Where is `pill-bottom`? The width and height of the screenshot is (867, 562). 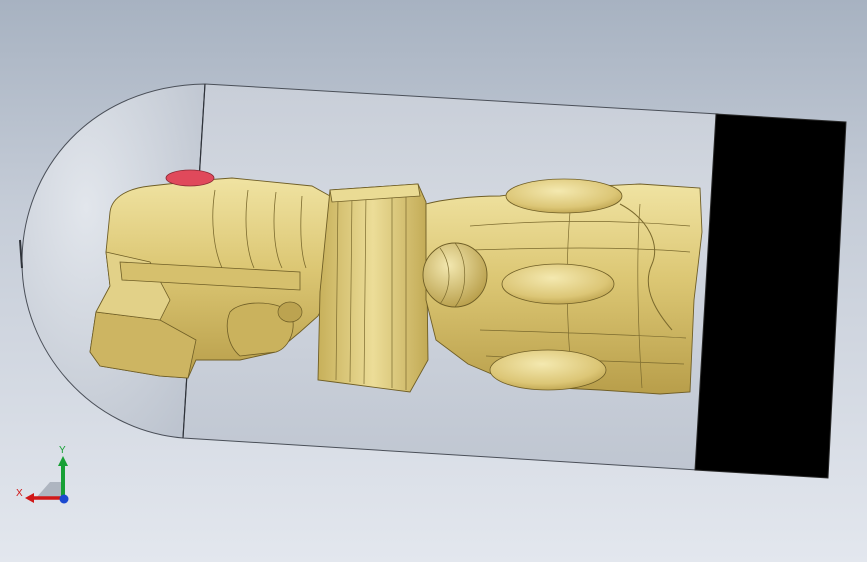
pill-bottom is located at coordinates (548, 370).